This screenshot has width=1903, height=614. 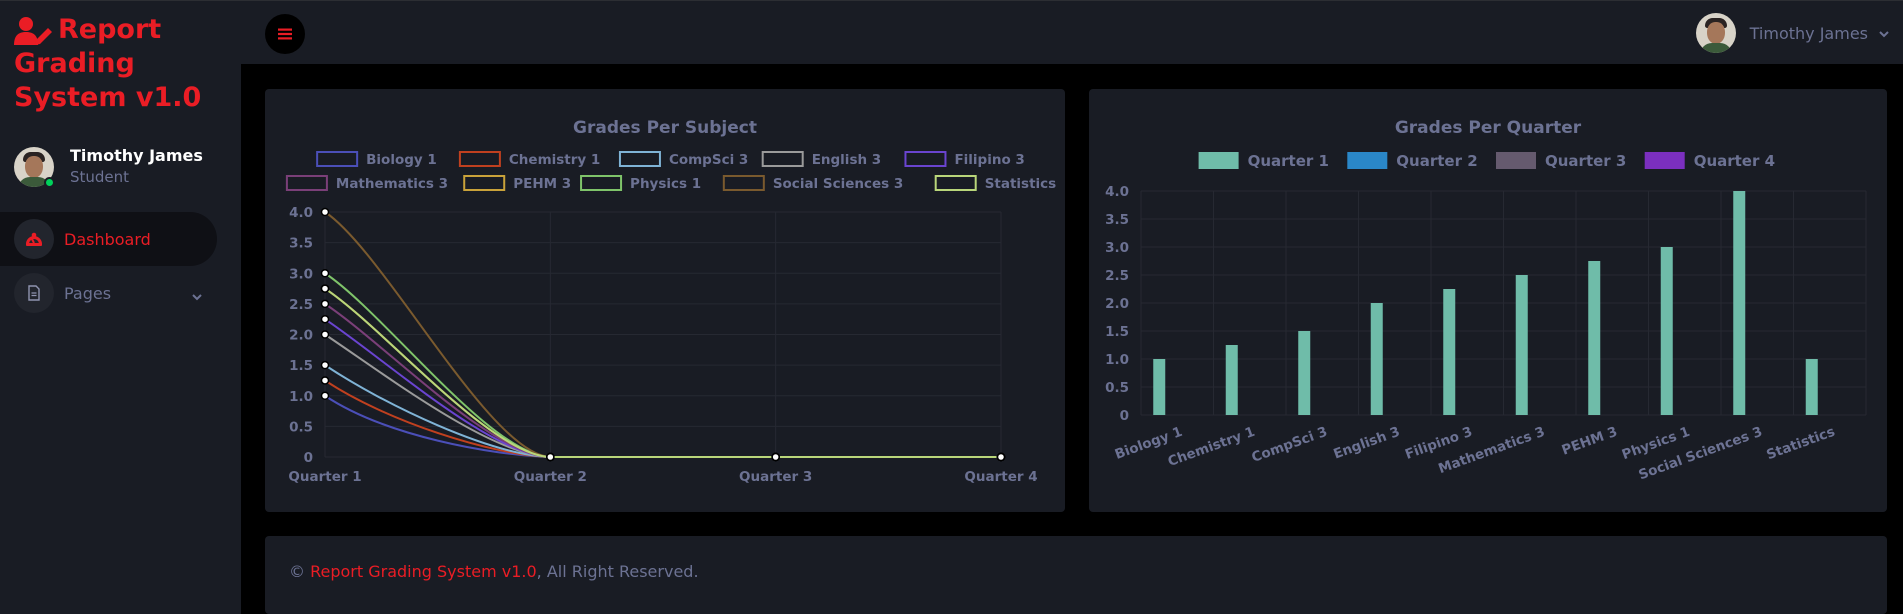 What do you see at coordinates (775, 477) in the screenshot?
I see `x-tick-label: Quarter 3` at bounding box center [775, 477].